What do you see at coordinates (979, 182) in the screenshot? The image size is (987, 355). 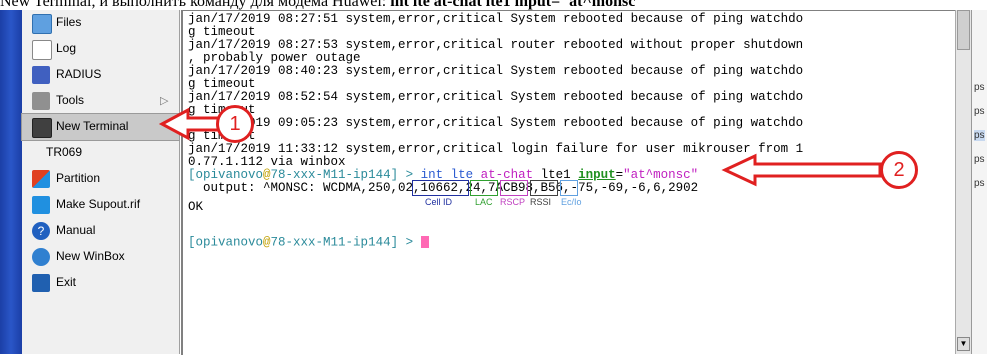 I see `background-window-edge: ps ps ps ps ps` at bounding box center [979, 182].